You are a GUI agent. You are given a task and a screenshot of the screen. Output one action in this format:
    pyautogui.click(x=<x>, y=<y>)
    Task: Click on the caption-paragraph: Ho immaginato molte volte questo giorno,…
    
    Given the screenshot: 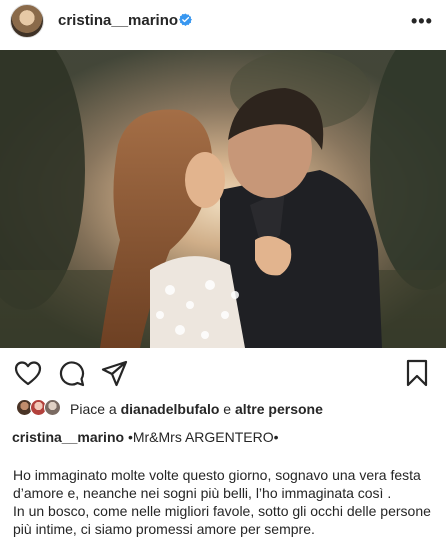 What is the action you would take?
    pyautogui.click(x=217, y=484)
    